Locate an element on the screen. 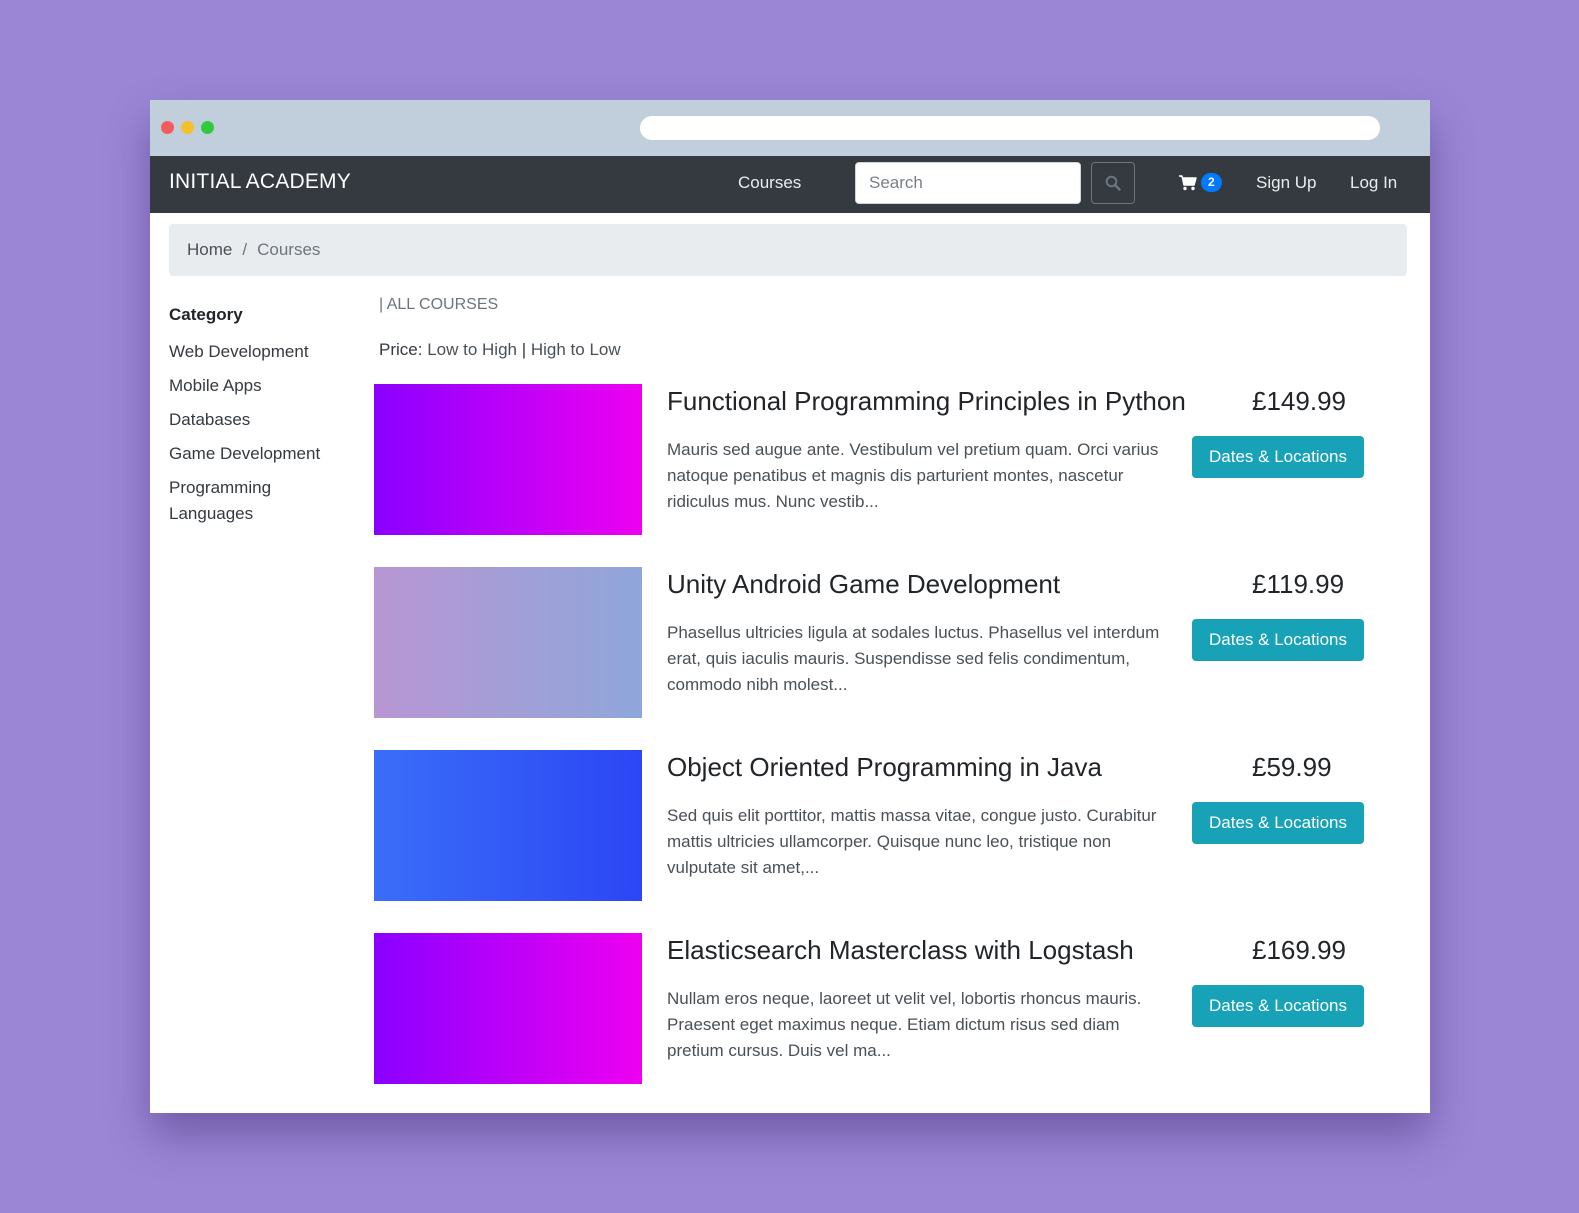 This screenshot has height=1213, width=1579. minimize-window-button is located at coordinates (187, 127).